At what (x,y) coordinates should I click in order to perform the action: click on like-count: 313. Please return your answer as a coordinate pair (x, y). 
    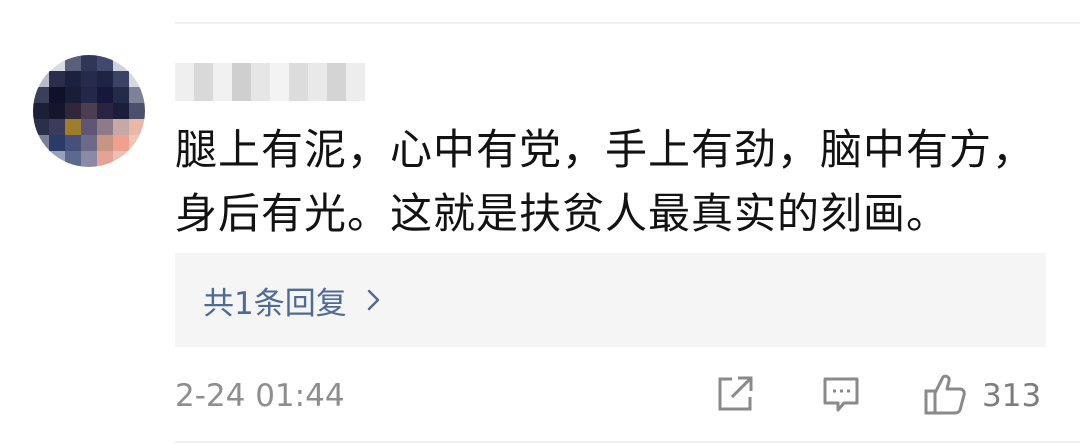
    Looking at the image, I should click on (1012, 396).